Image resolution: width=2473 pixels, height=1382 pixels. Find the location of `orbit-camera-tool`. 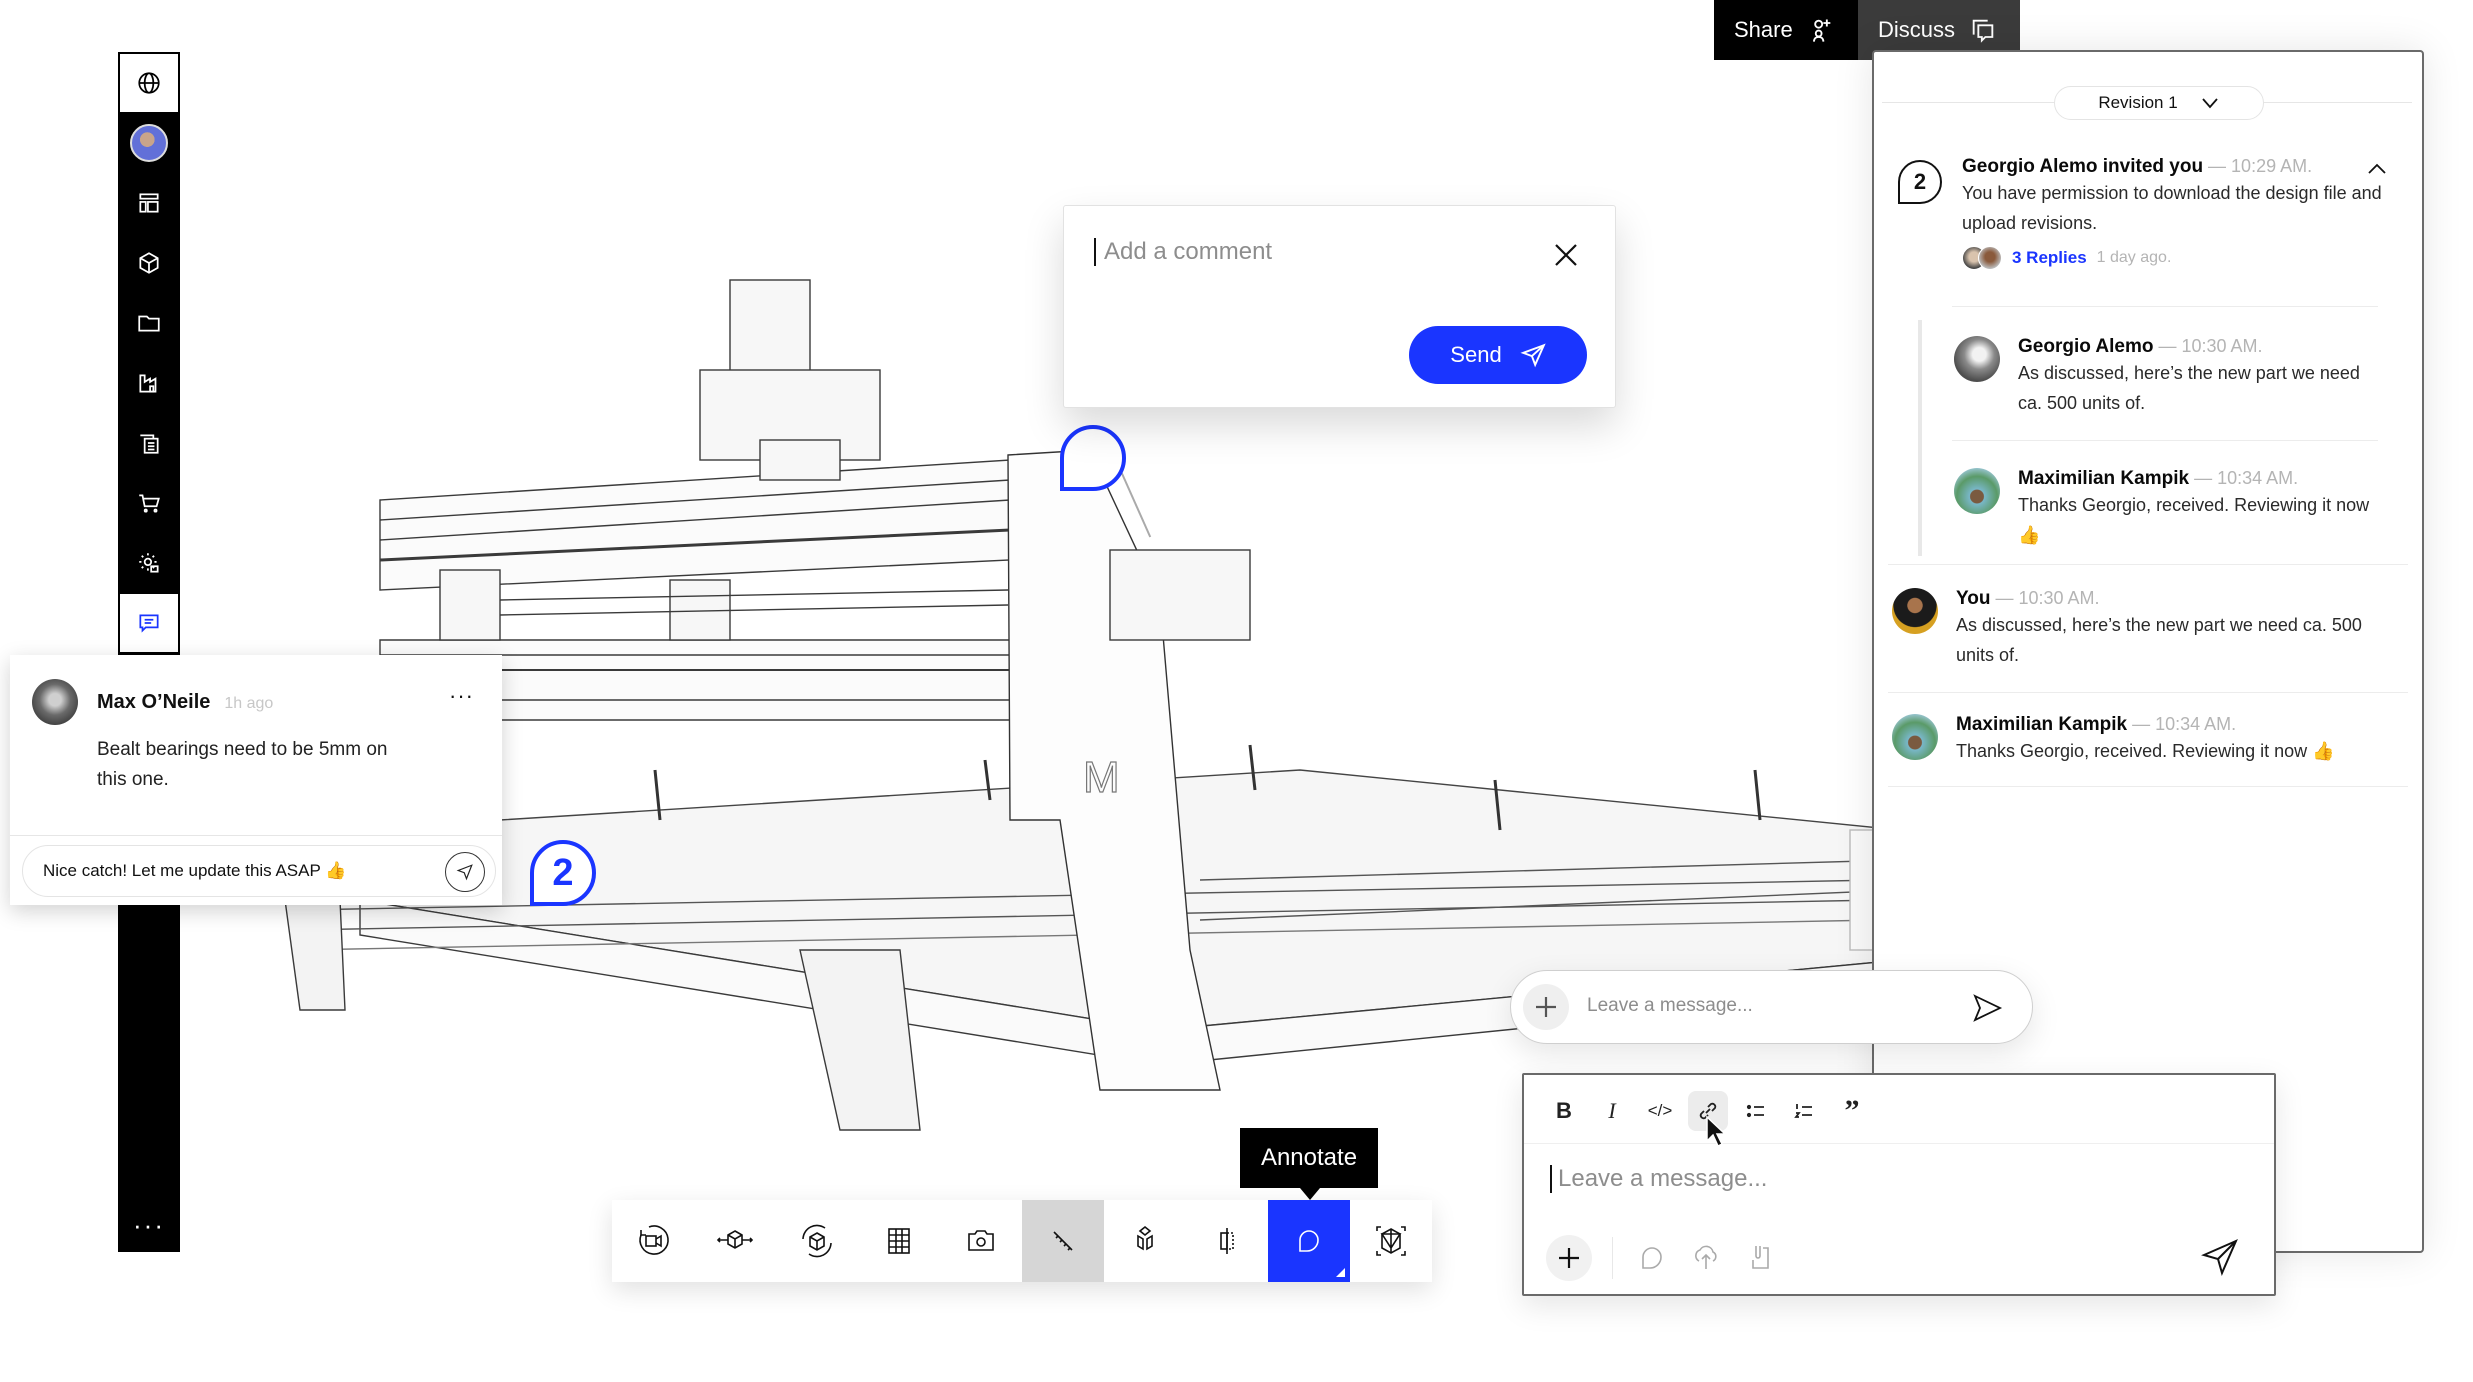

orbit-camera-tool is located at coordinates (653, 1241).